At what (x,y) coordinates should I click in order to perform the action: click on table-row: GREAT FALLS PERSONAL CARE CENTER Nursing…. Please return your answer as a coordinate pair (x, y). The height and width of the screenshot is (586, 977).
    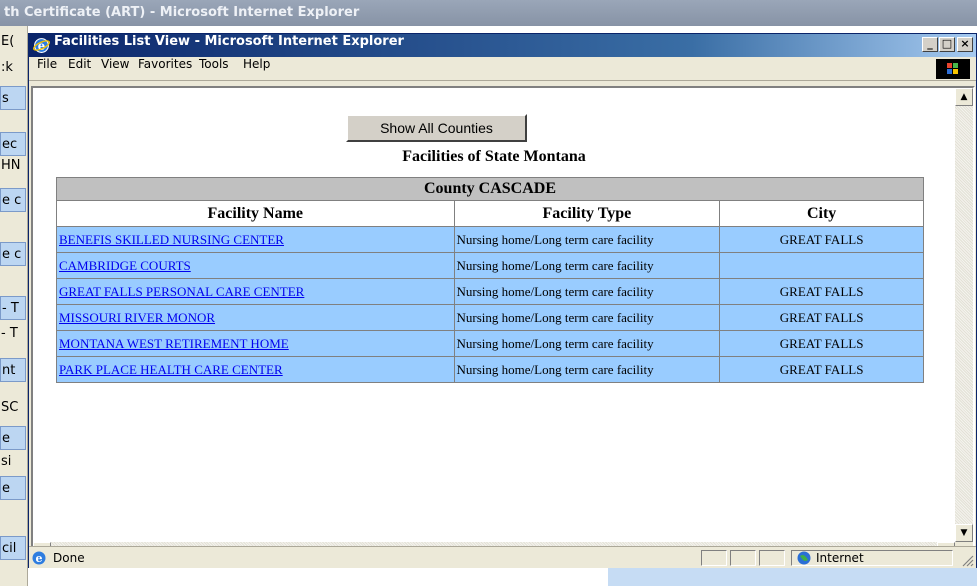
    Looking at the image, I should click on (490, 291).